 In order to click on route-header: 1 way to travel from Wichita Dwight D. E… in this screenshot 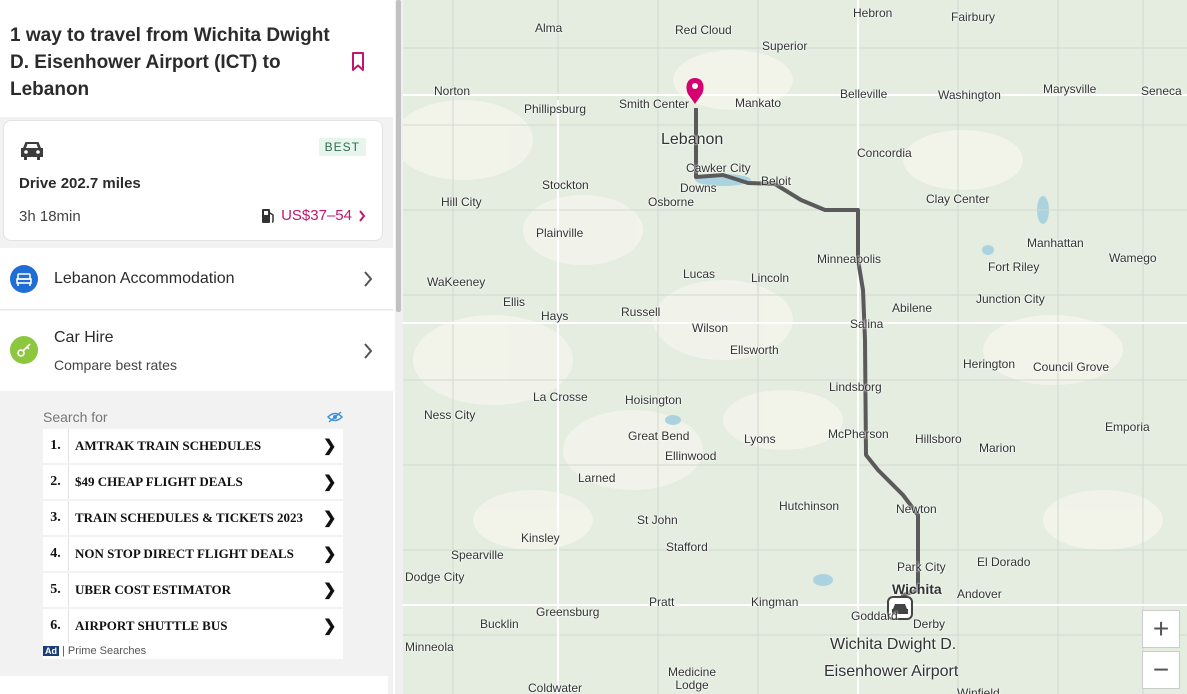, I will do `click(196, 58)`.